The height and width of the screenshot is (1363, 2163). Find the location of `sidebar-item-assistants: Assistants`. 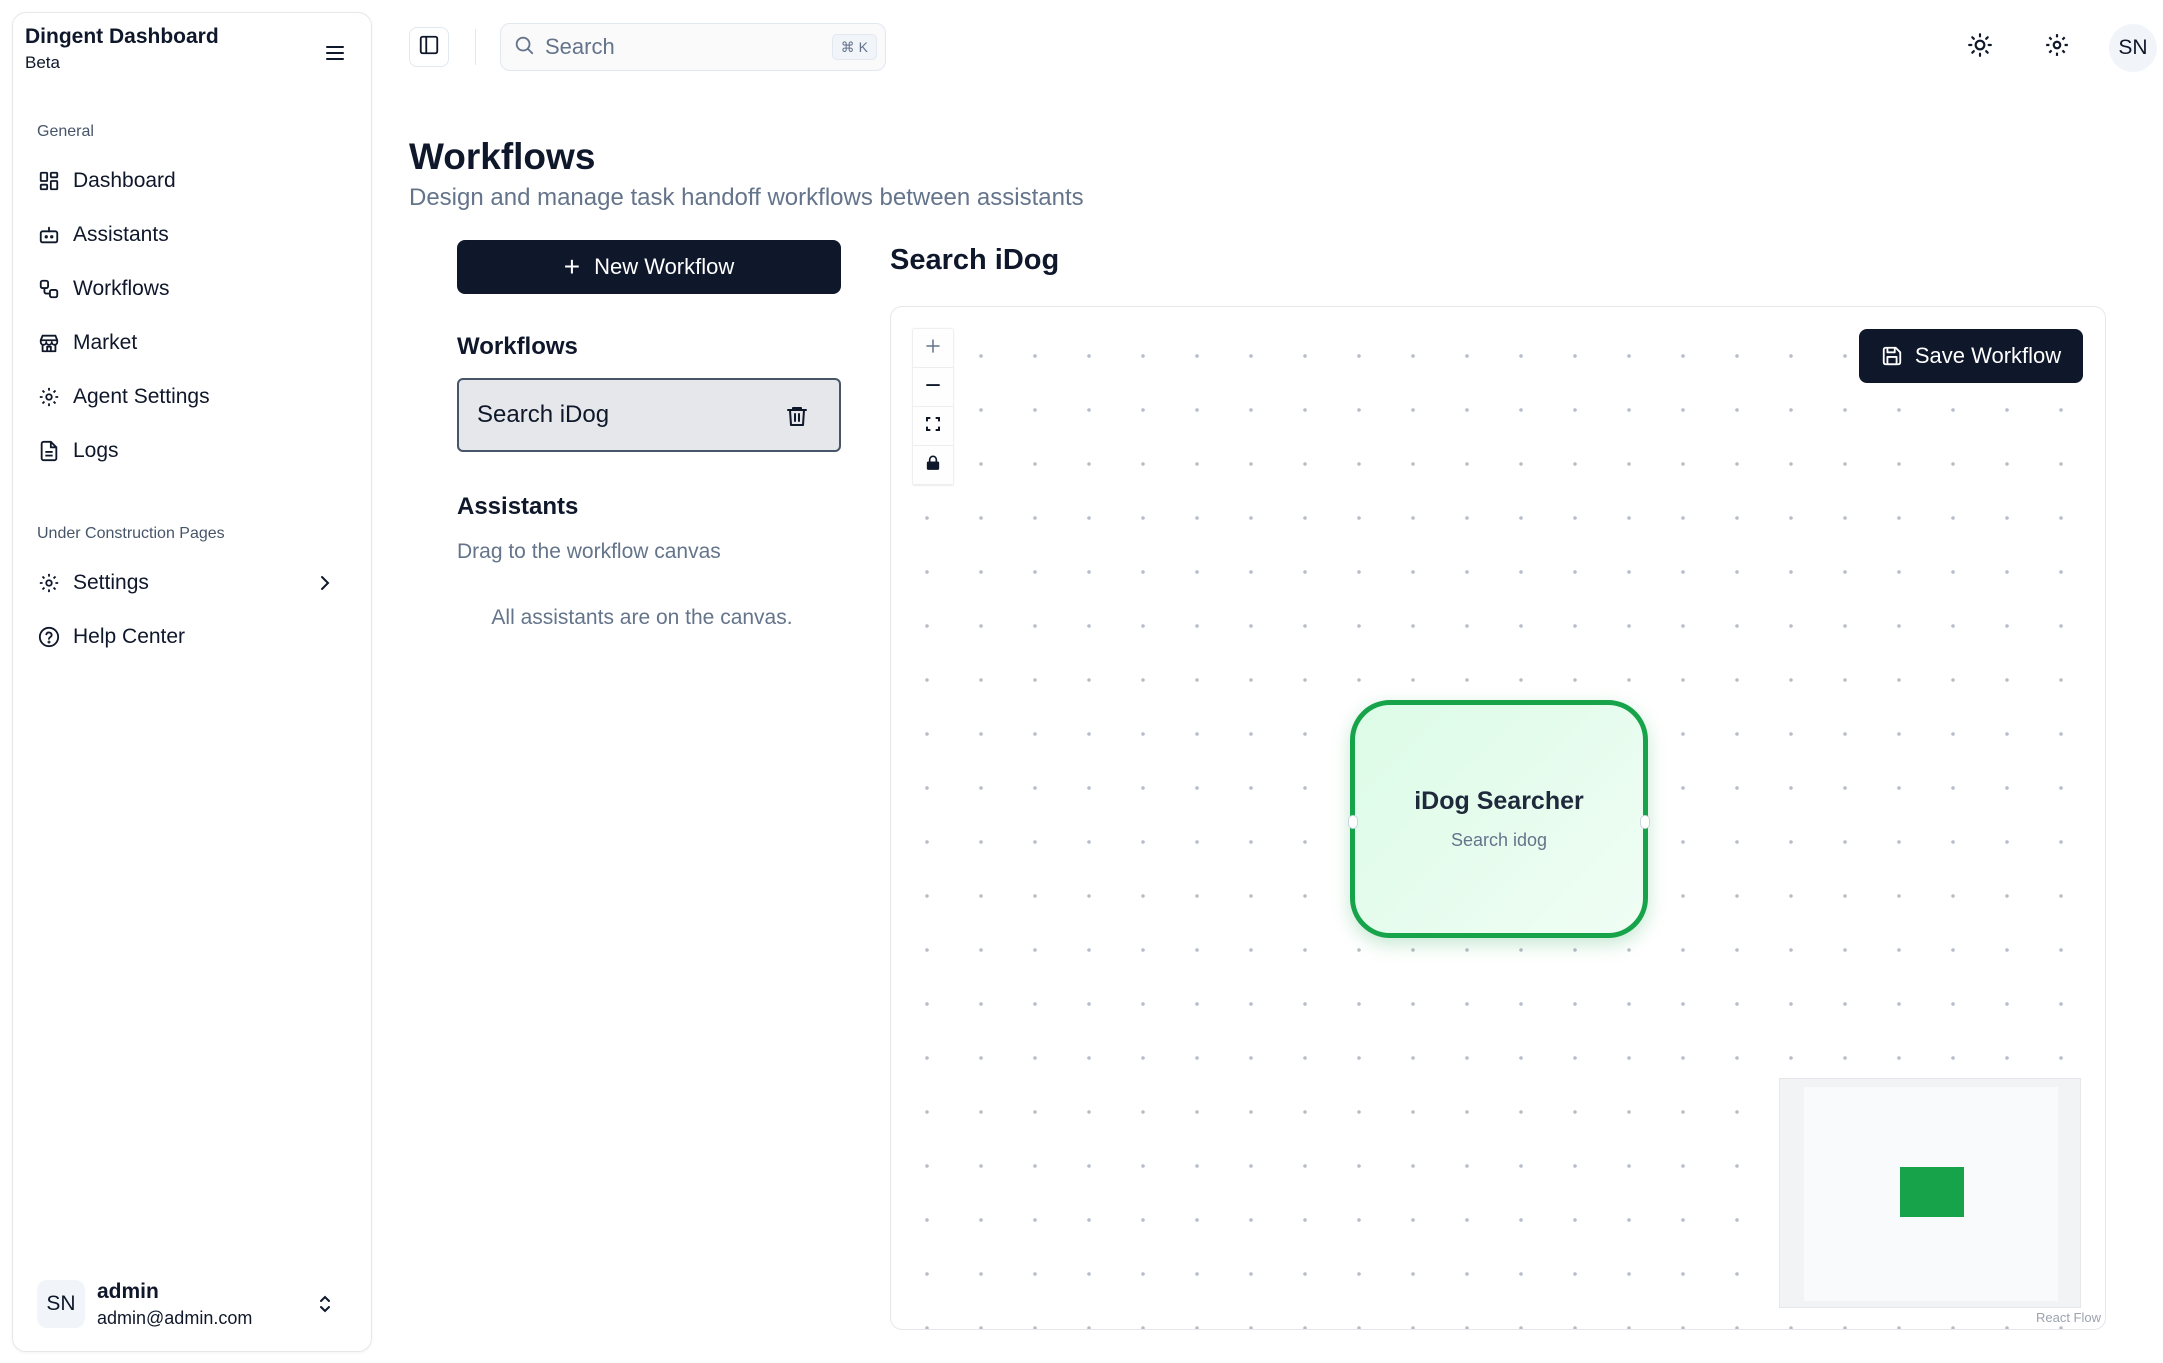

sidebar-item-assistants: Assistants is located at coordinates (193, 235).